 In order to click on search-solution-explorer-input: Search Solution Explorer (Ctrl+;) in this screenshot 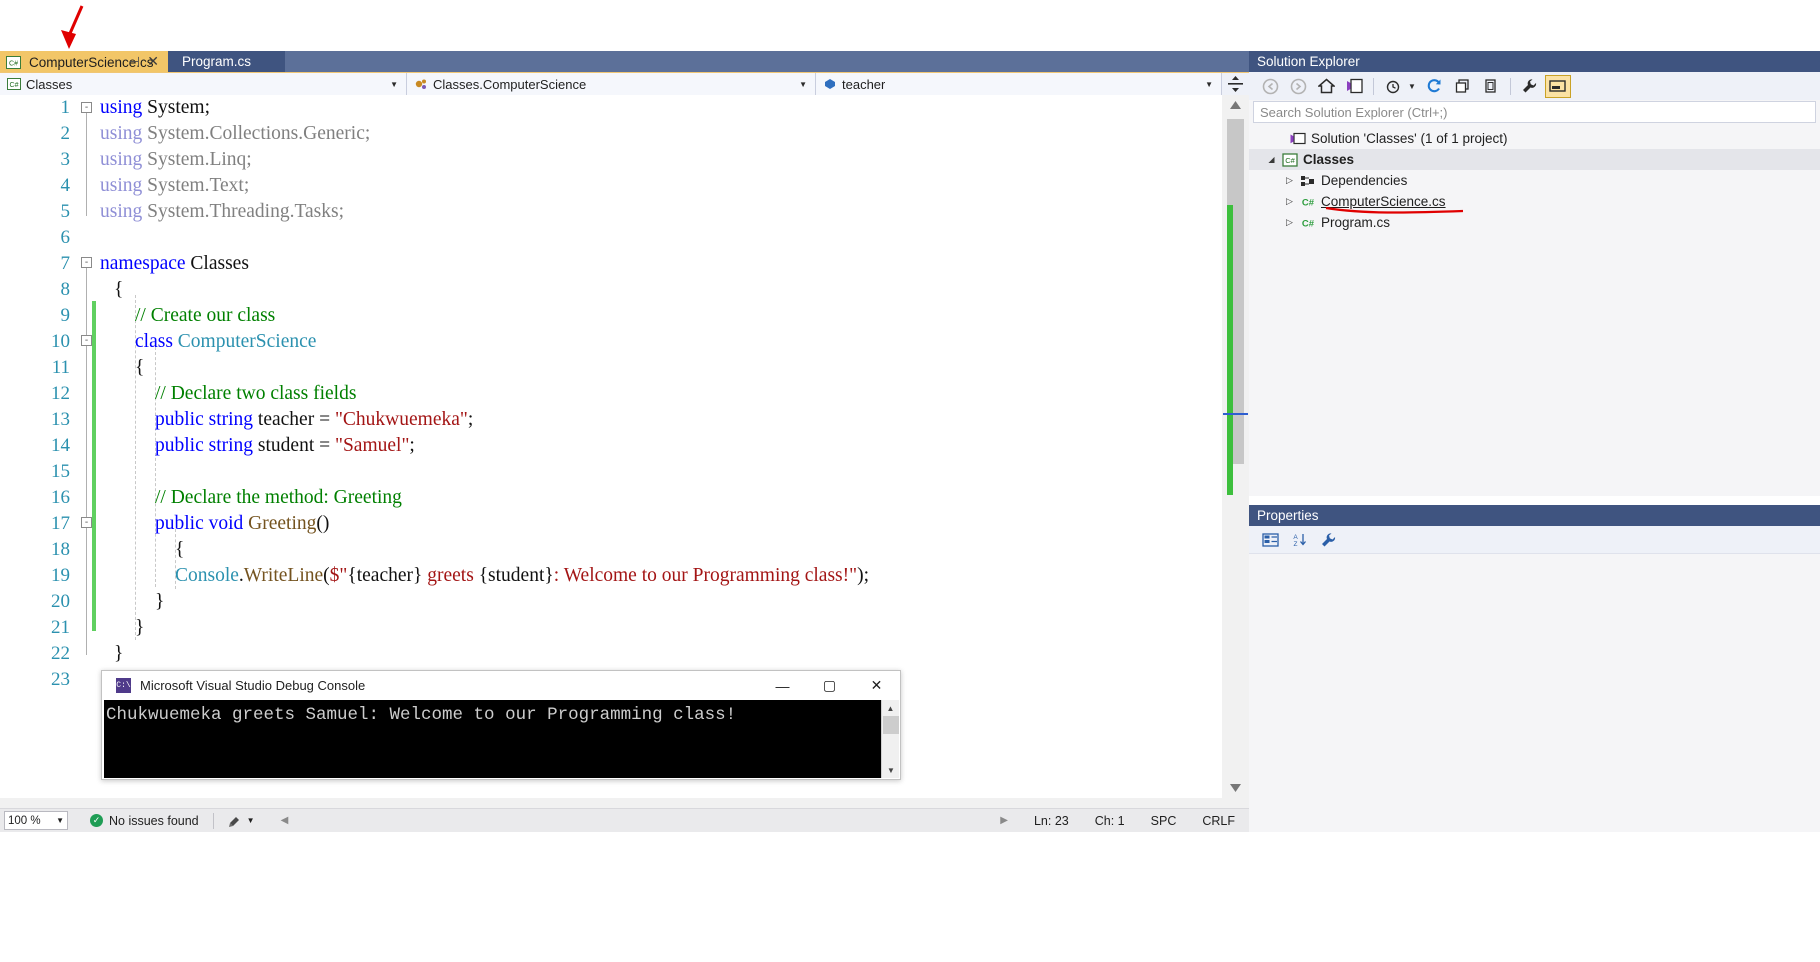, I will do `click(1534, 112)`.